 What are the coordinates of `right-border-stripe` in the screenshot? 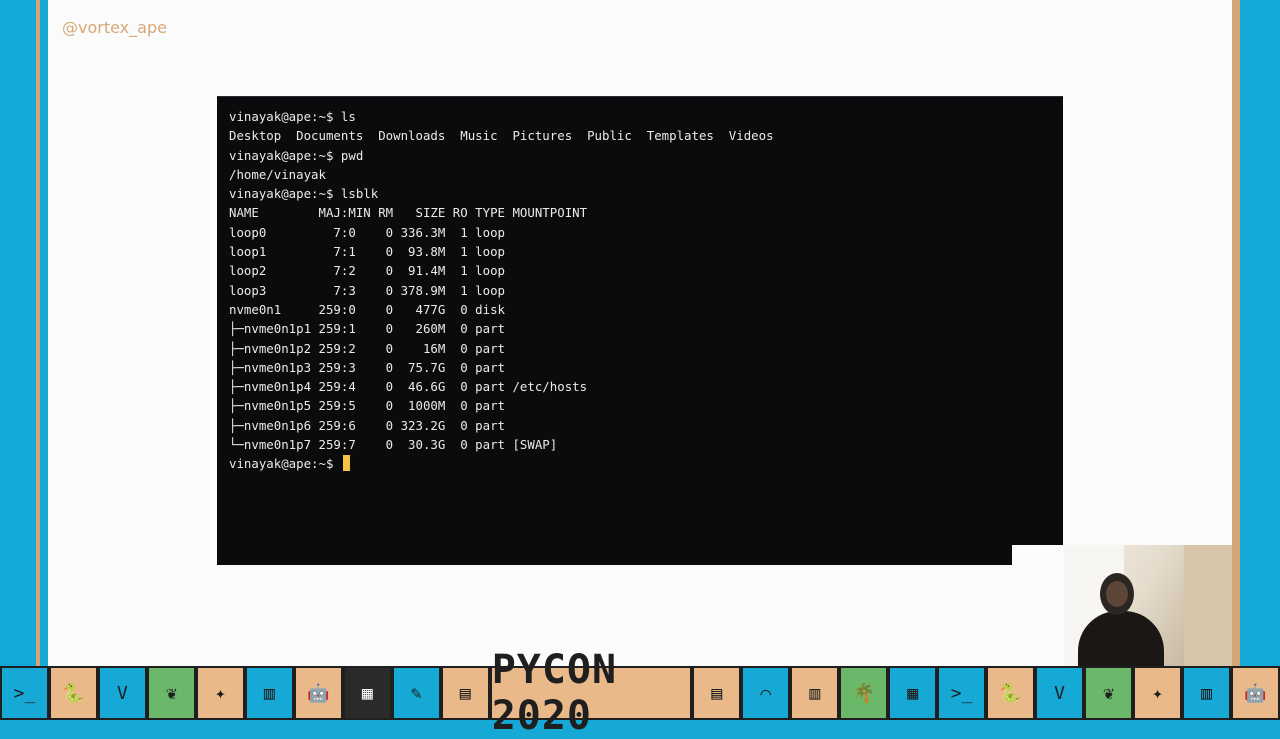 It's located at (1236, 333).